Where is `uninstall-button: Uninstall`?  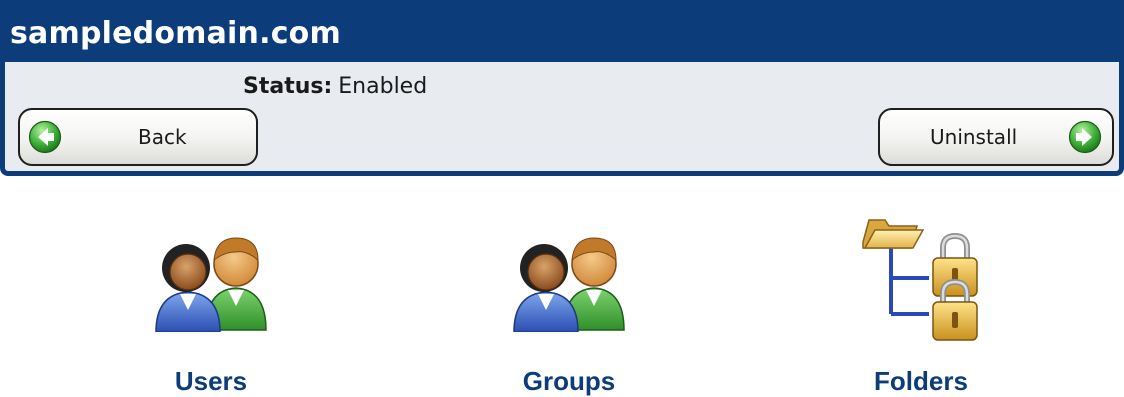 uninstall-button: Uninstall is located at coordinates (996, 137).